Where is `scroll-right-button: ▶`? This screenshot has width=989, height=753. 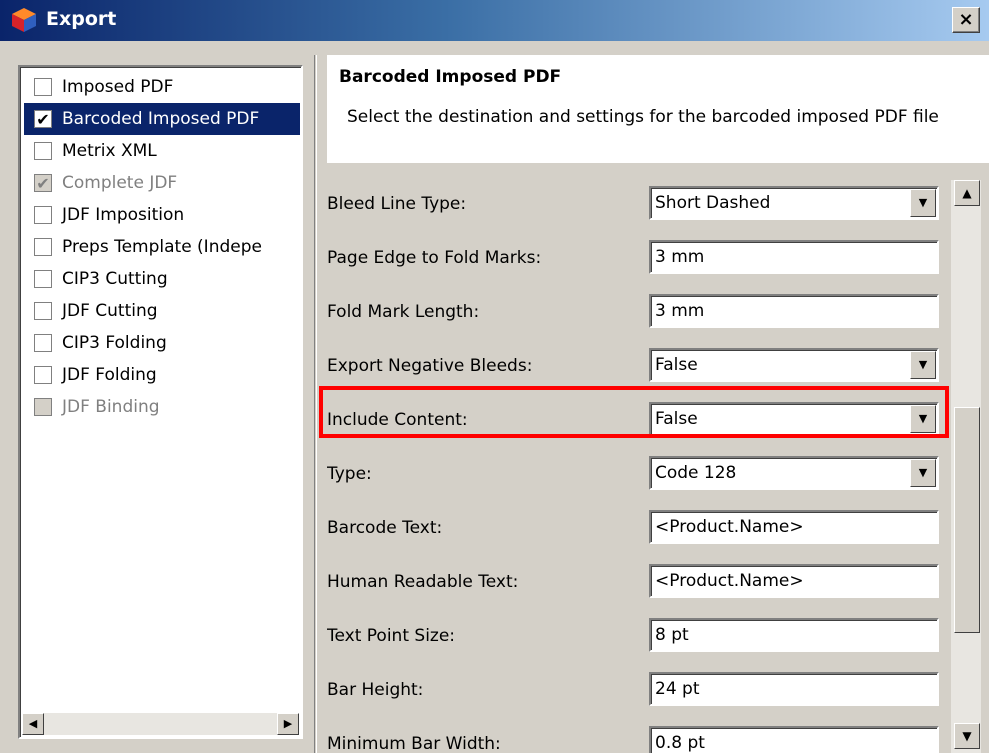
scroll-right-button: ▶ is located at coordinates (288, 724).